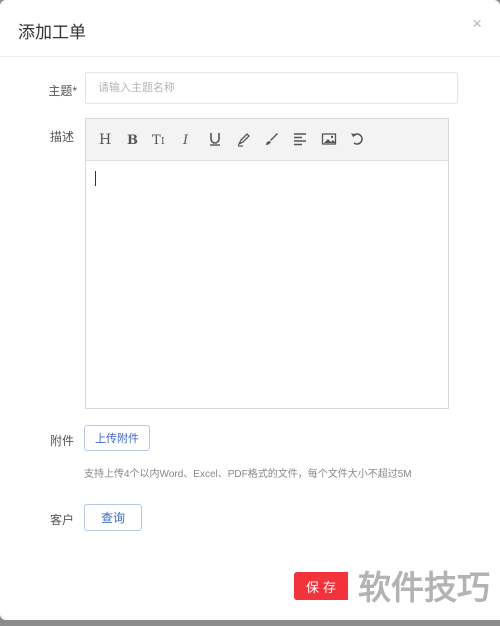 Image resolution: width=500 pixels, height=626 pixels. I want to click on text-caret, so click(95, 178).